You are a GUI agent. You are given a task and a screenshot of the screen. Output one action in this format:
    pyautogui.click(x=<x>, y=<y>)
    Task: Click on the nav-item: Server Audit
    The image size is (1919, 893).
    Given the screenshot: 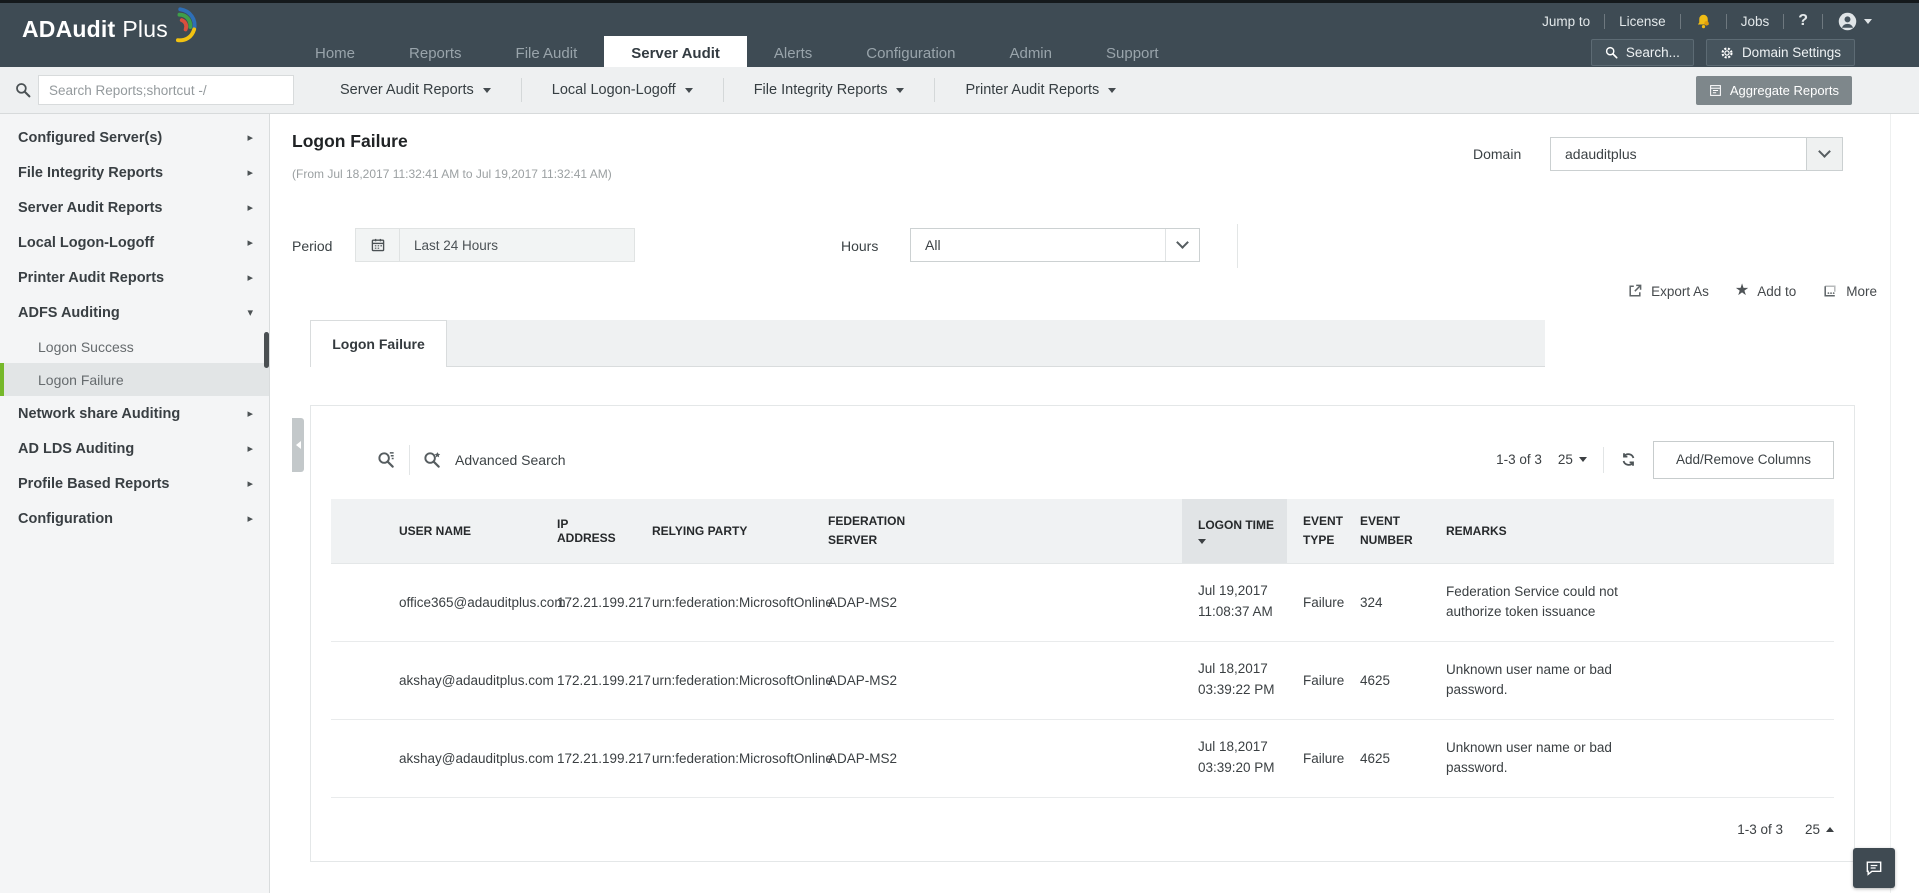 What is the action you would take?
    pyautogui.click(x=675, y=53)
    